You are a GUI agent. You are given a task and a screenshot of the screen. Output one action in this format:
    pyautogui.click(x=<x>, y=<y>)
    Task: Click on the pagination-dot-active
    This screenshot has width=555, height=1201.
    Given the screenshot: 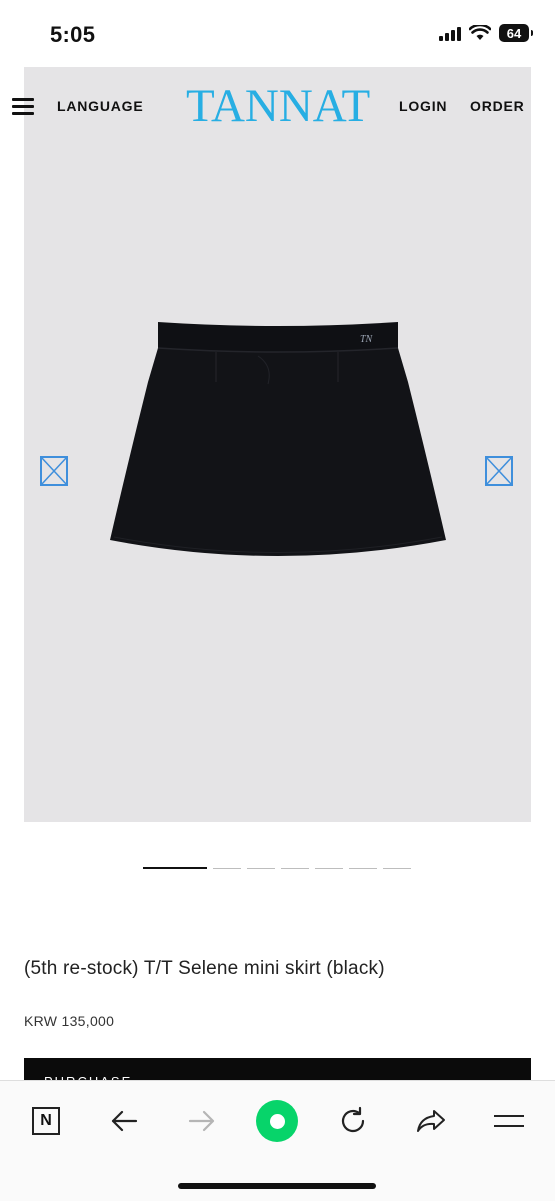 What is the action you would take?
    pyautogui.click(x=175, y=868)
    